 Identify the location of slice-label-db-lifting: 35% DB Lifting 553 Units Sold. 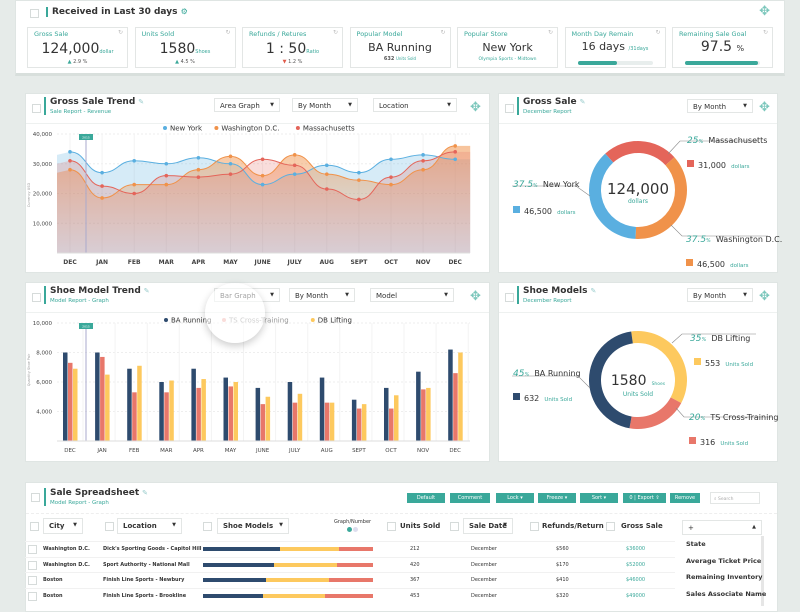
(722, 351).